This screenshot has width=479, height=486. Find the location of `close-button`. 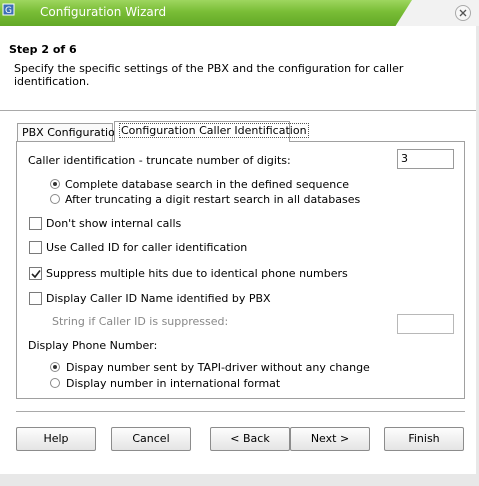

close-button is located at coordinates (463, 13).